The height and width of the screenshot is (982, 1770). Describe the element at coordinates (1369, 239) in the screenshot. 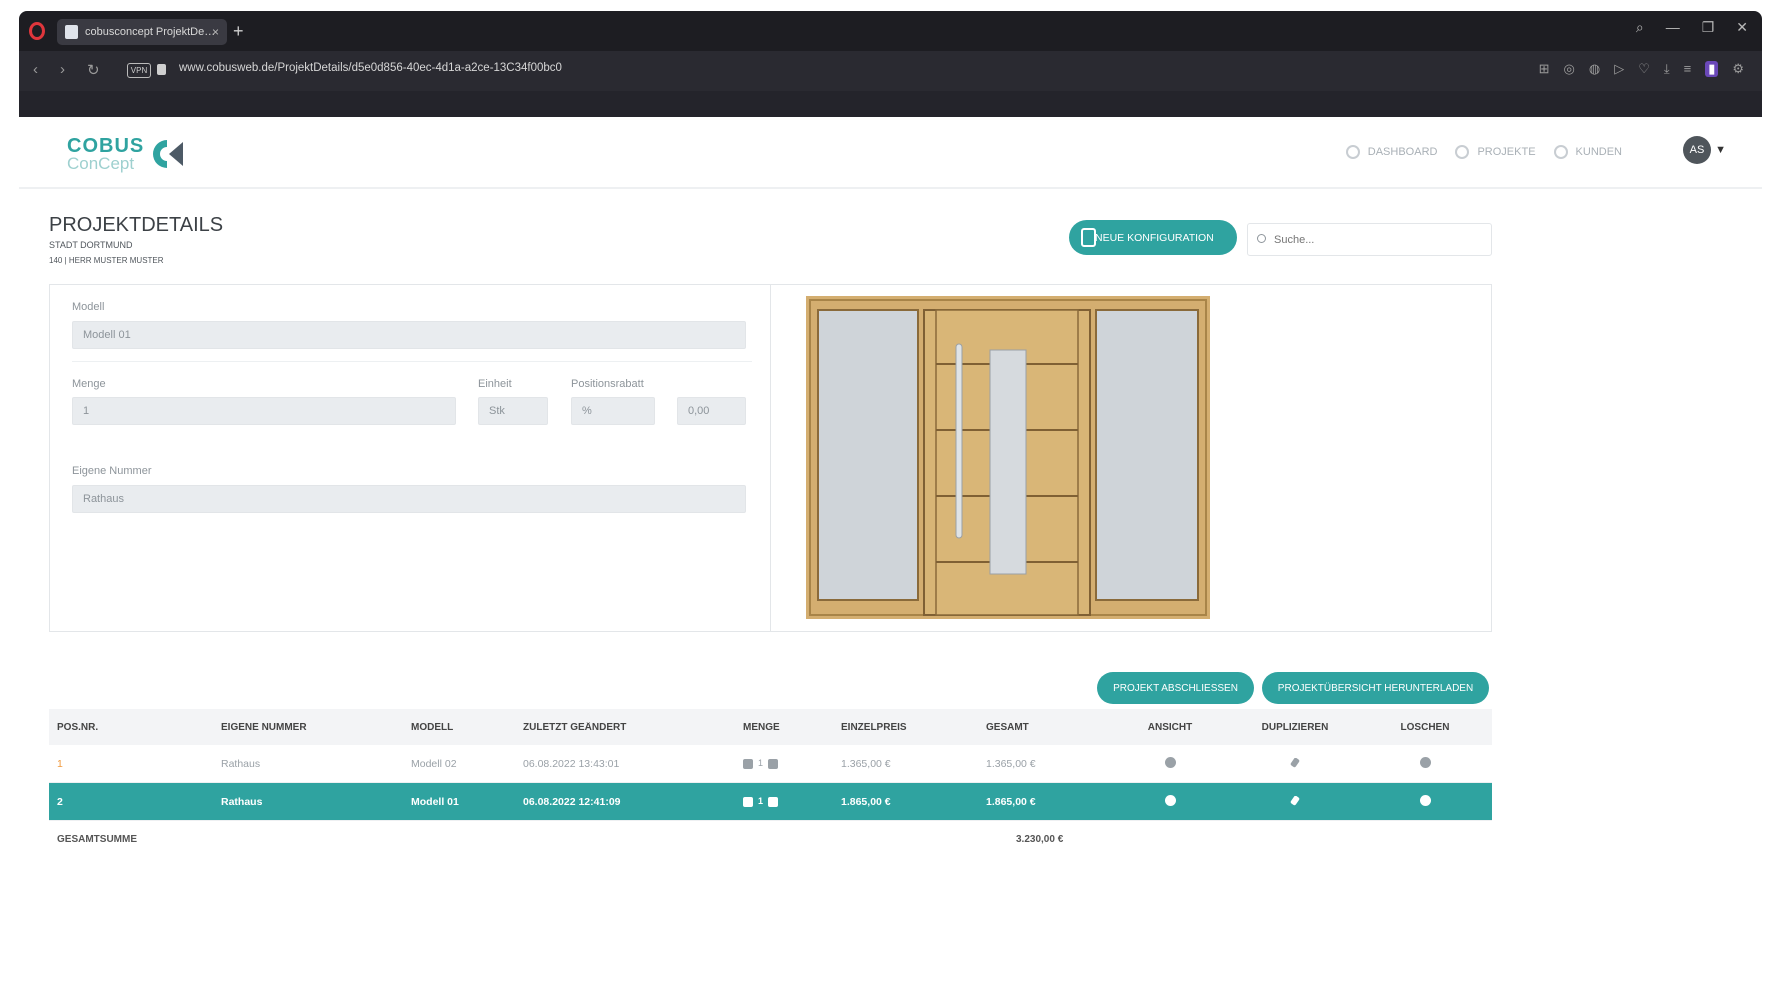

I see `search-input` at that location.